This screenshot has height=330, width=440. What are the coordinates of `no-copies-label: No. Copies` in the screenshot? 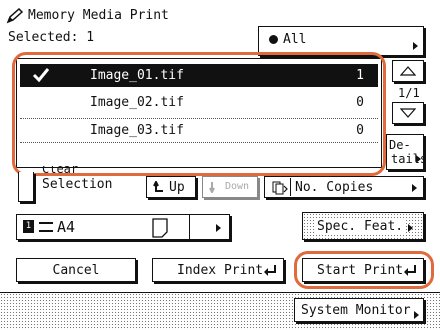 It's located at (334, 187).